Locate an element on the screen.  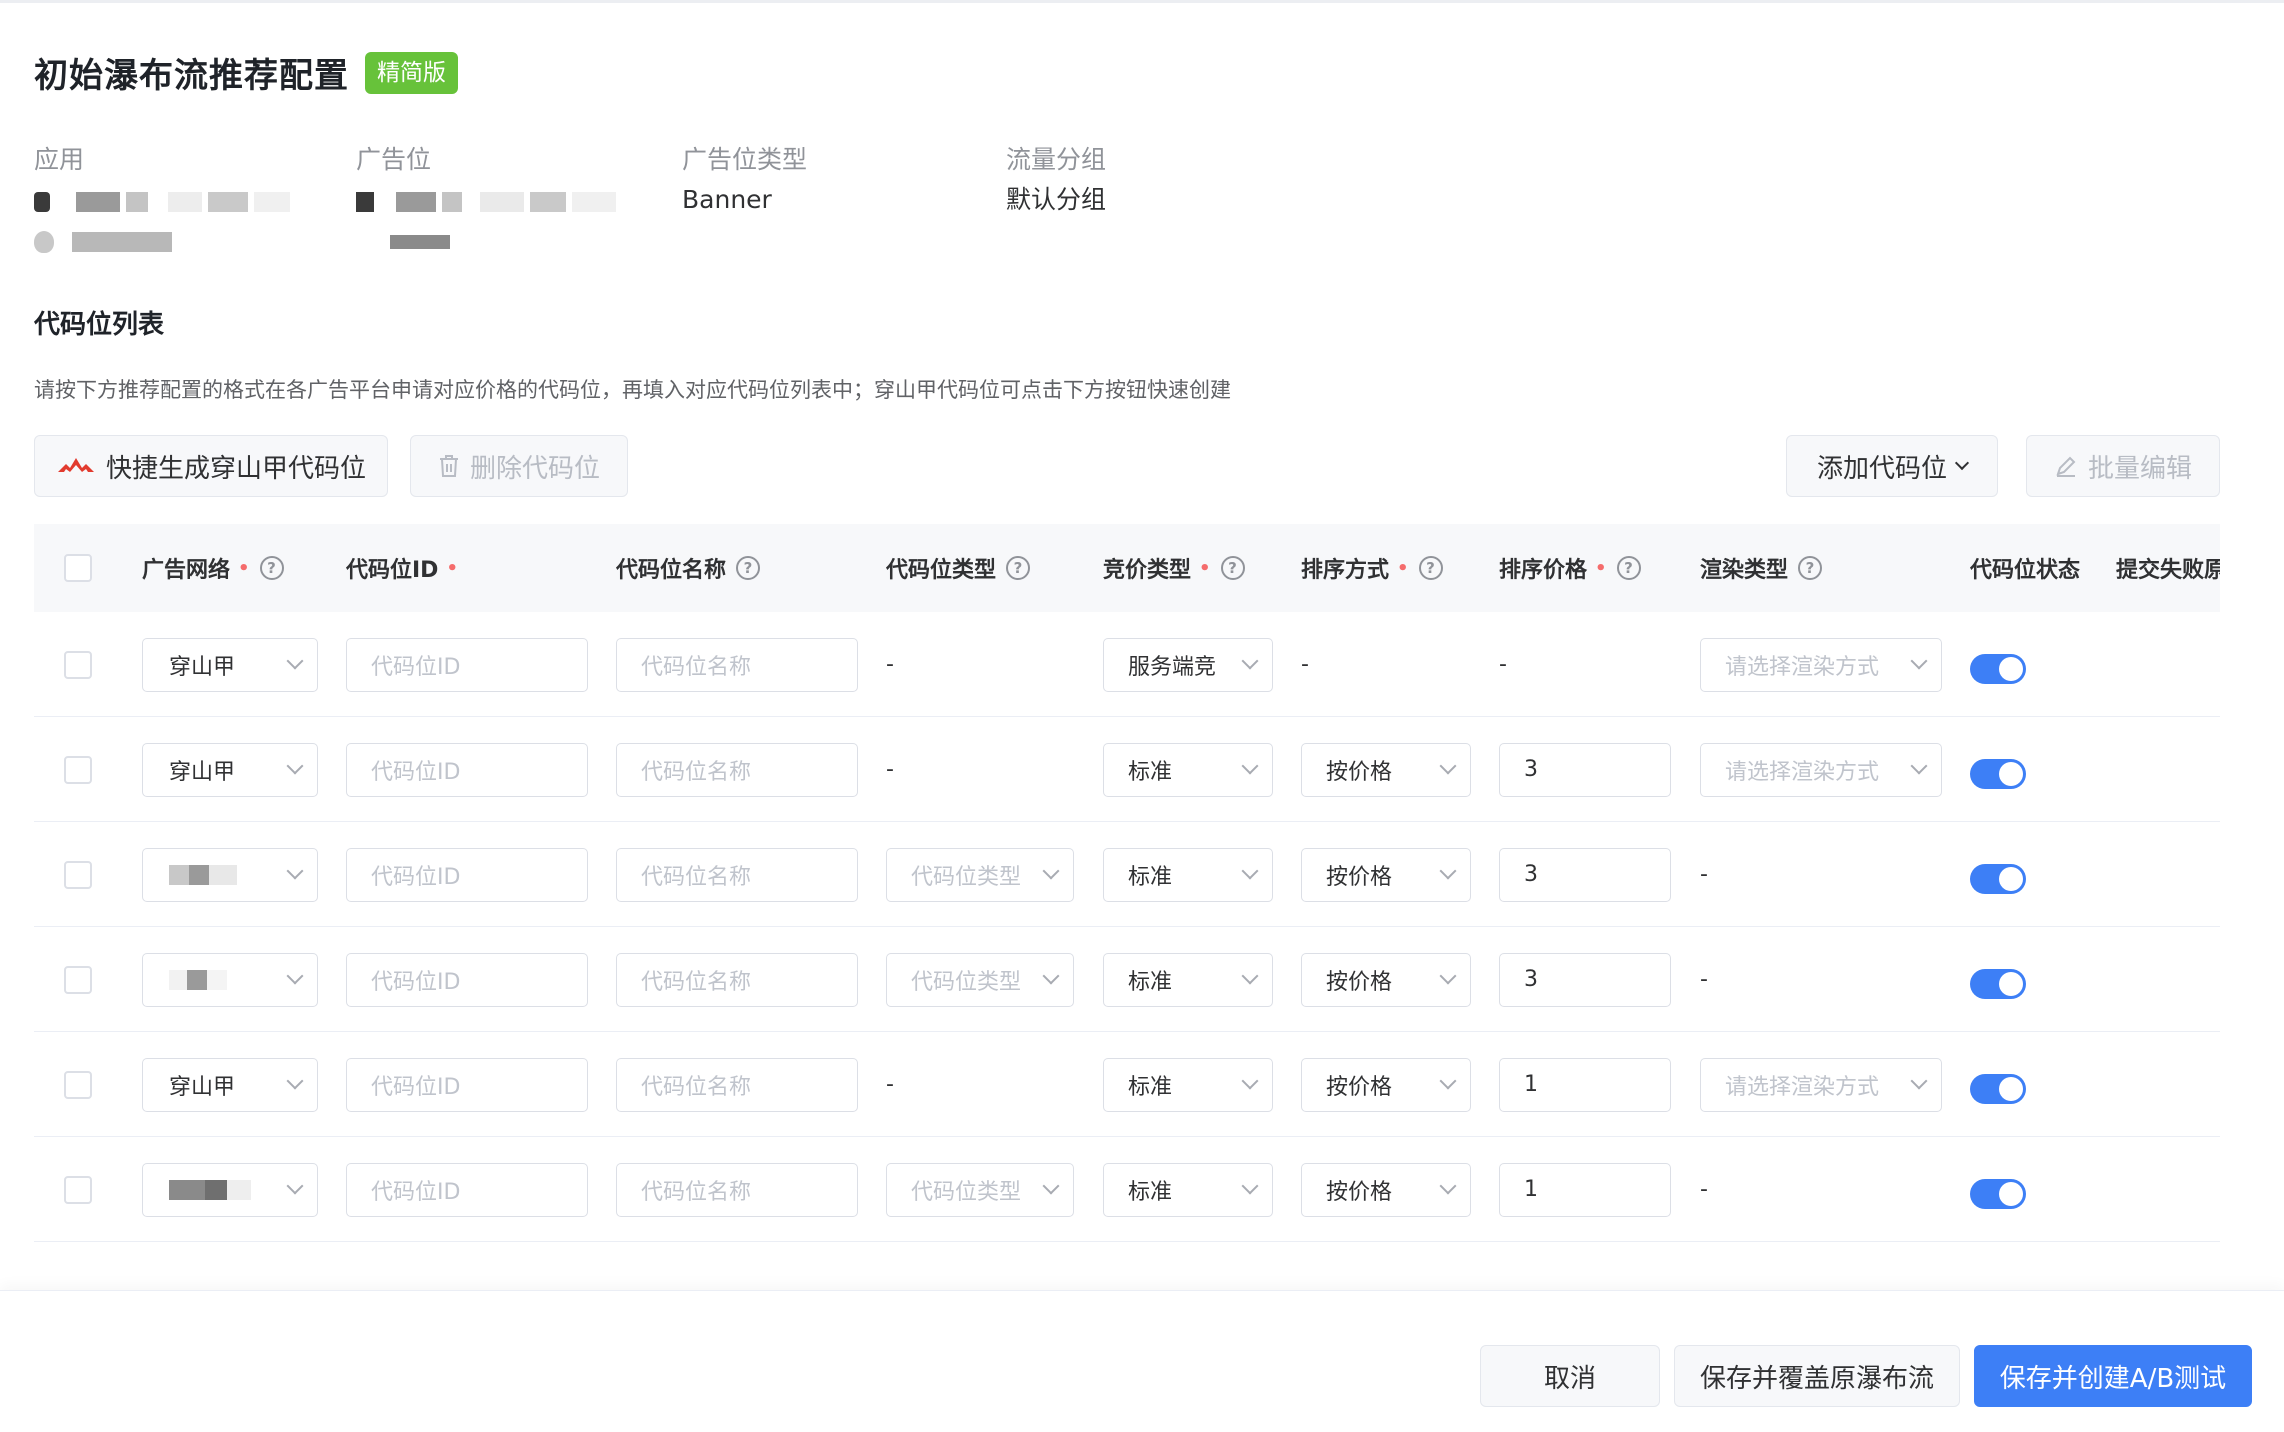
save-ab-test-button: 保存并创建A/B测试 is located at coordinates (2113, 1376).